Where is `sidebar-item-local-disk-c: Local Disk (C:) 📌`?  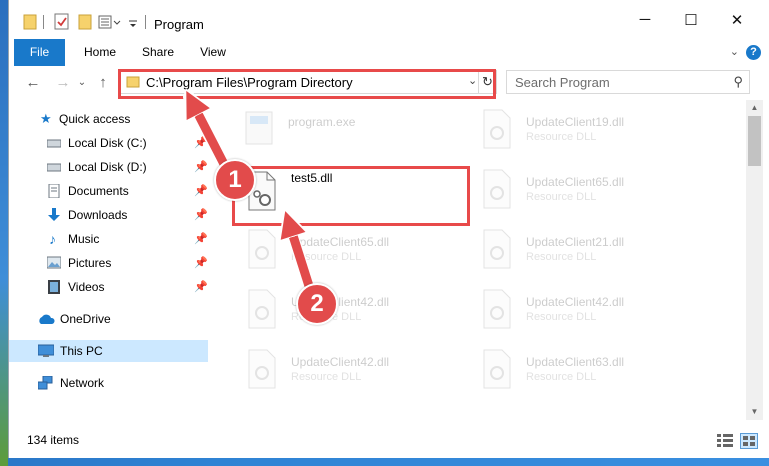
sidebar-item-local-disk-c: Local Disk (C:) 📌 is located at coordinates (108, 143).